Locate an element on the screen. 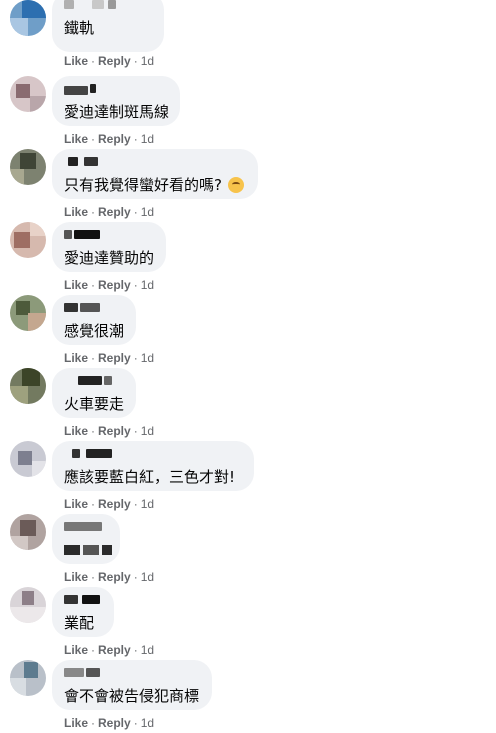  comment-item: 鐵軌 Like · Reply · 1d is located at coordinates (248, 34).